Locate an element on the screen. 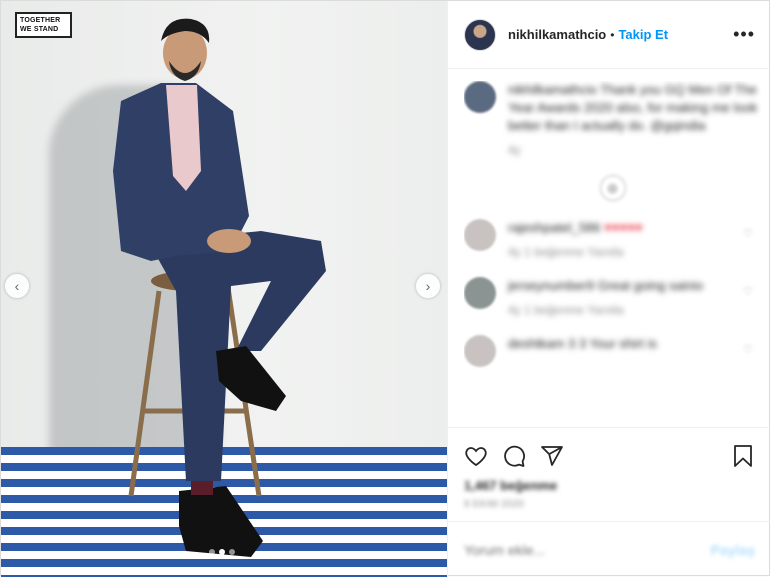 The image size is (770, 577). follow-button: Takip Et is located at coordinates (643, 34).